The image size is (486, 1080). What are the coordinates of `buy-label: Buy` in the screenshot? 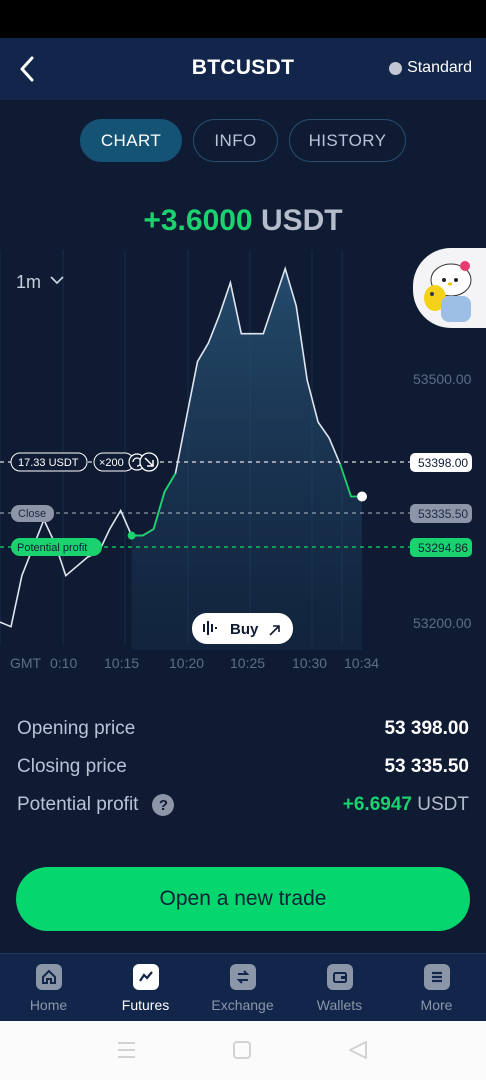 It's located at (244, 629).